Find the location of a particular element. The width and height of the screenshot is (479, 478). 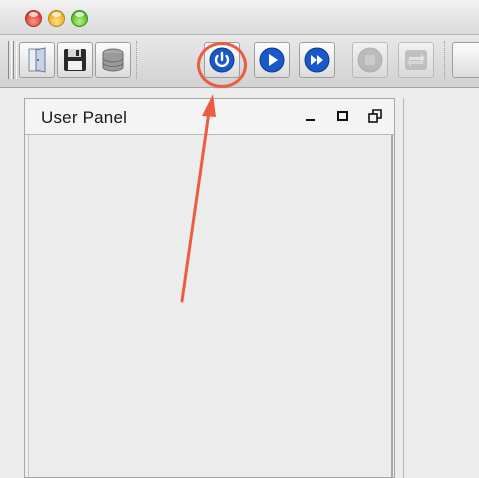

minimize-panel-button is located at coordinates (311, 116).